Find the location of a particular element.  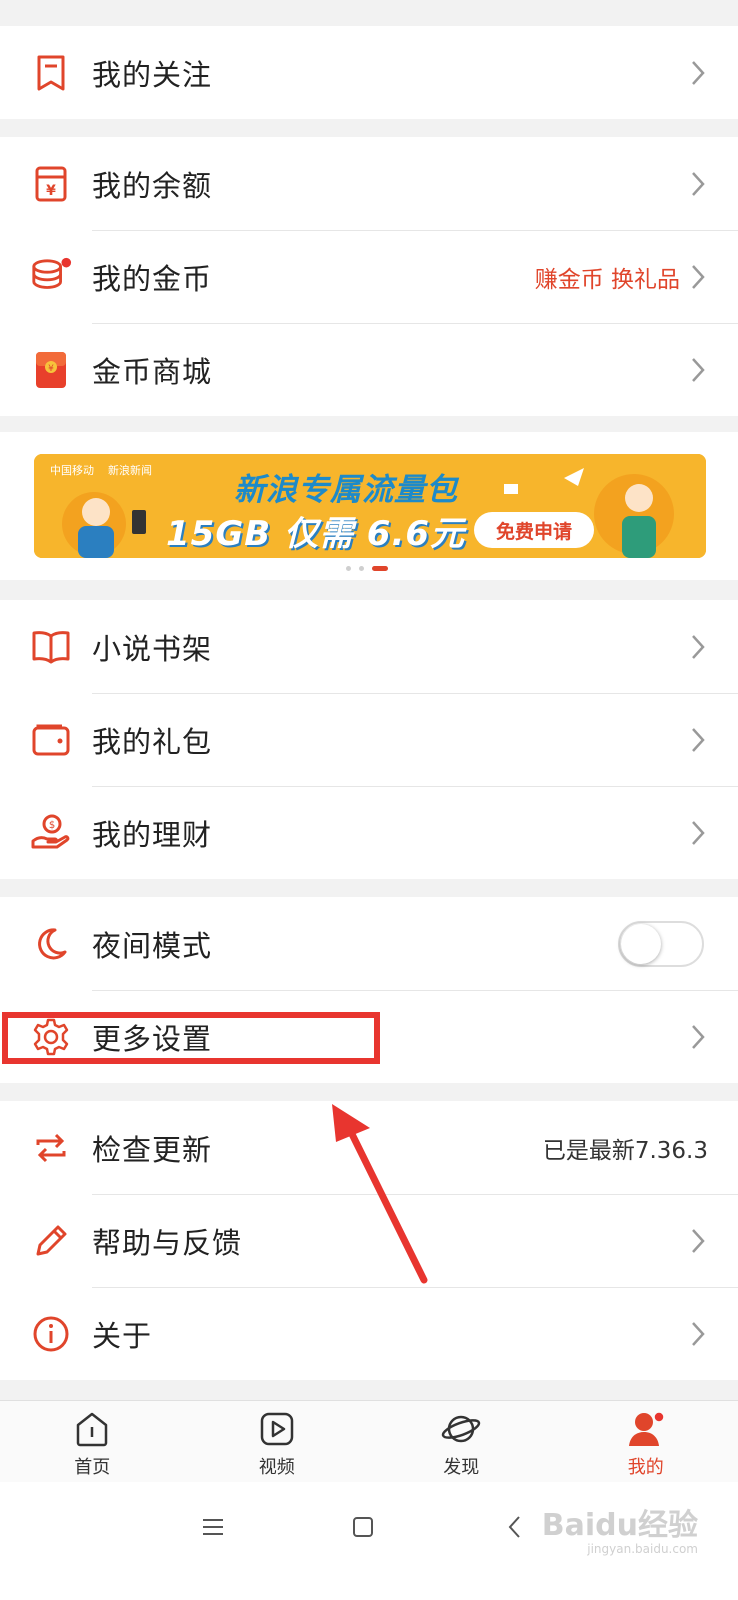

brand-sina-news: 新浪新闻 is located at coordinates (130, 470).